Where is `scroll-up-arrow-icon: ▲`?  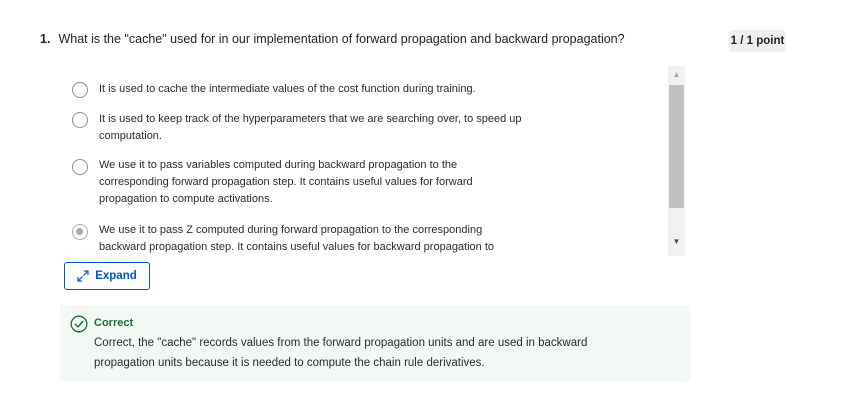
scroll-up-arrow-icon: ▲ is located at coordinates (676, 74).